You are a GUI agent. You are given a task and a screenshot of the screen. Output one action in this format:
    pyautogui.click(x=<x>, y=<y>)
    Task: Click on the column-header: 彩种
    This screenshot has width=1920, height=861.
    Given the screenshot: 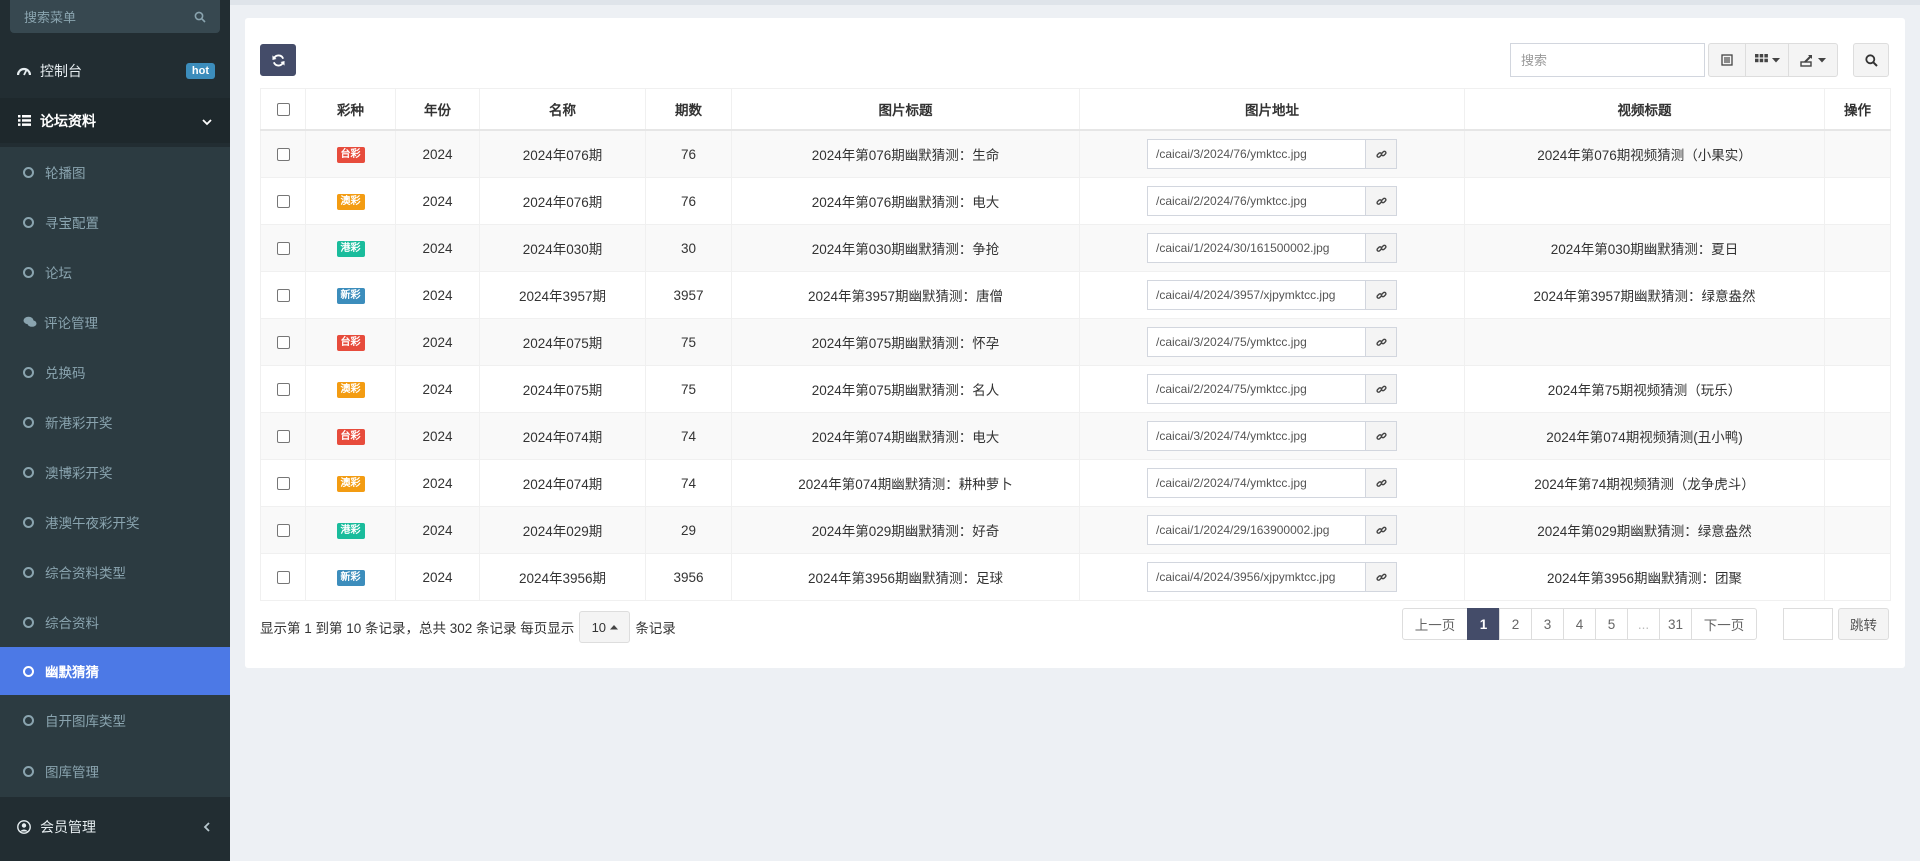 What is the action you would take?
    pyautogui.click(x=350, y=109)
    